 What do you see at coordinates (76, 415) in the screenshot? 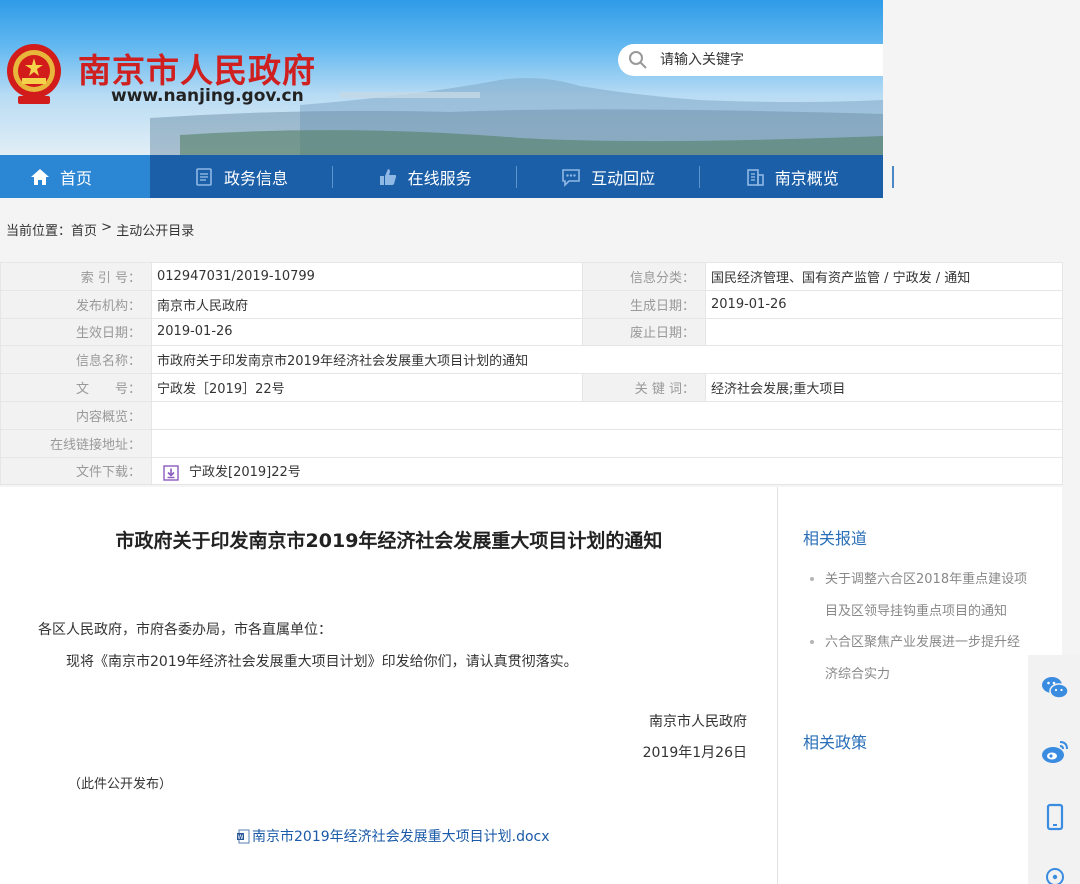
I see `summary-label: 内容概览：` at bounding box center [76, 415].